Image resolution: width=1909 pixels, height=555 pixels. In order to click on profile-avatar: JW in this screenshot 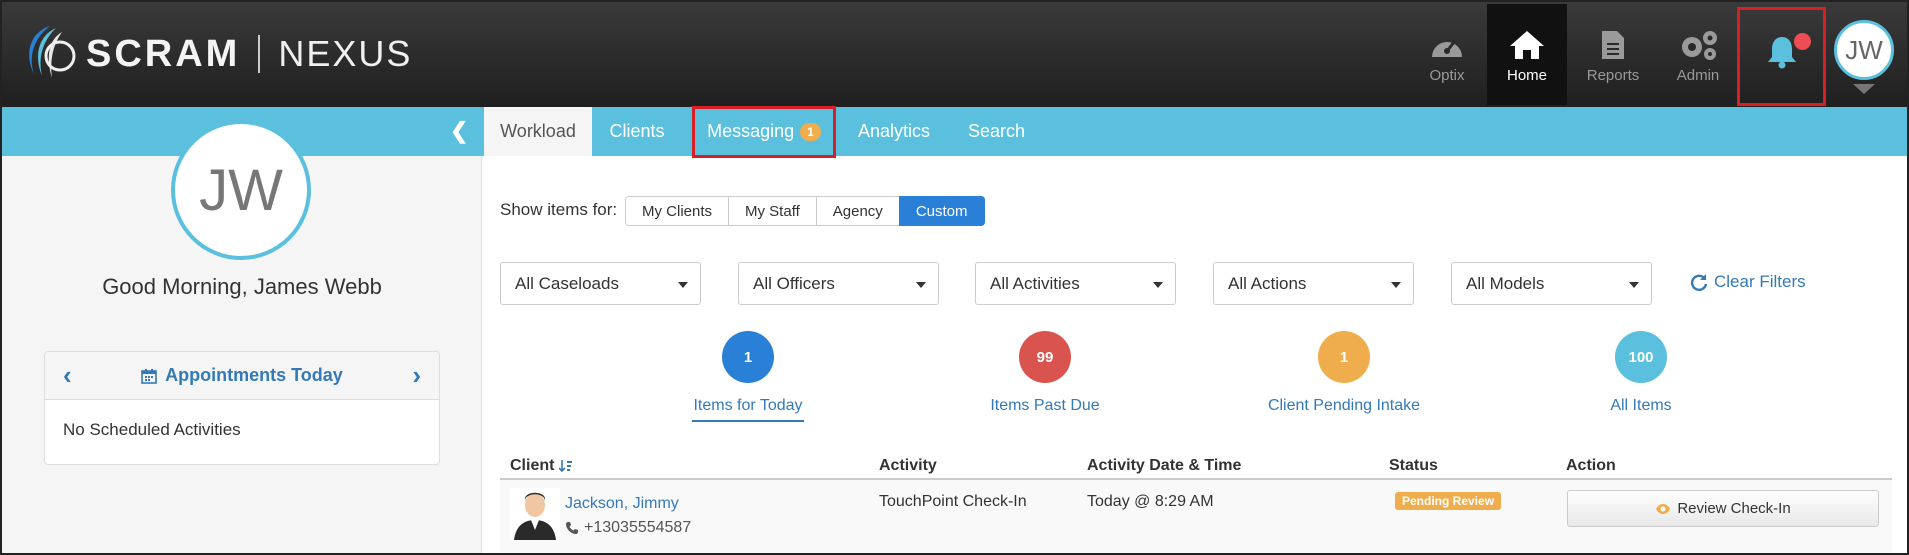, I will do `click(241, 190)`.